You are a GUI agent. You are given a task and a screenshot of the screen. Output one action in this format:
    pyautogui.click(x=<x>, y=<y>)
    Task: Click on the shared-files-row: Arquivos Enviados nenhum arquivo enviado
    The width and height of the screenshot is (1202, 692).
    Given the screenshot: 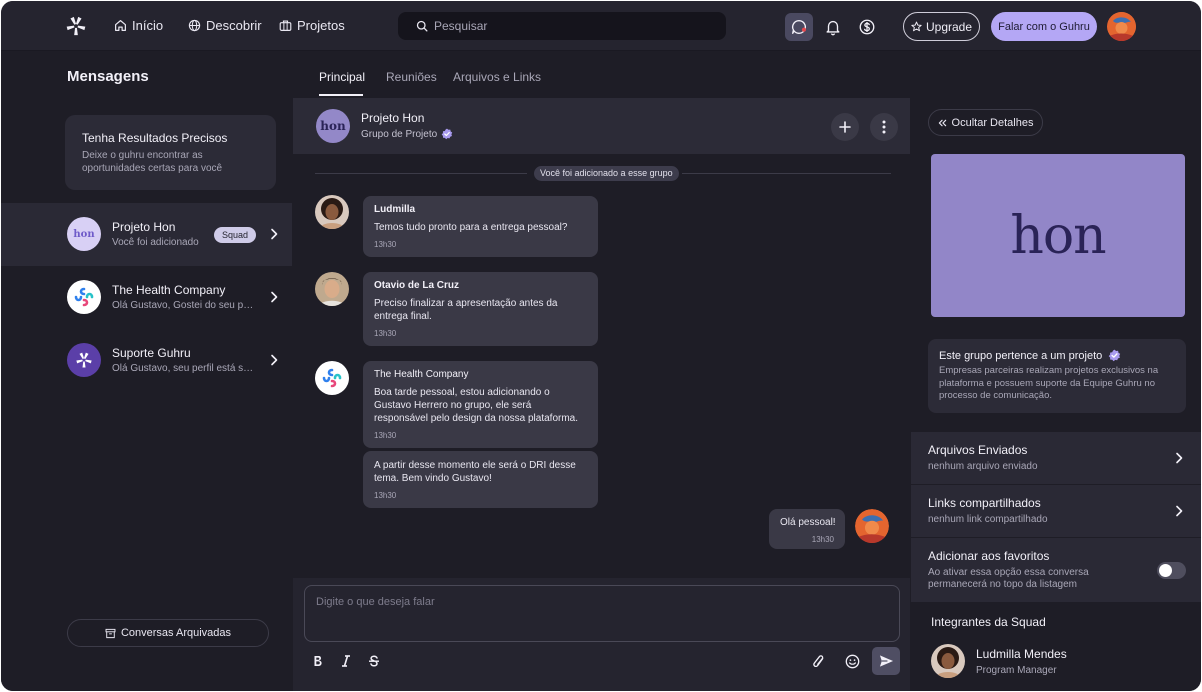 What is the action you would take?
    pyautogui.click(x=1056, y=458)
    